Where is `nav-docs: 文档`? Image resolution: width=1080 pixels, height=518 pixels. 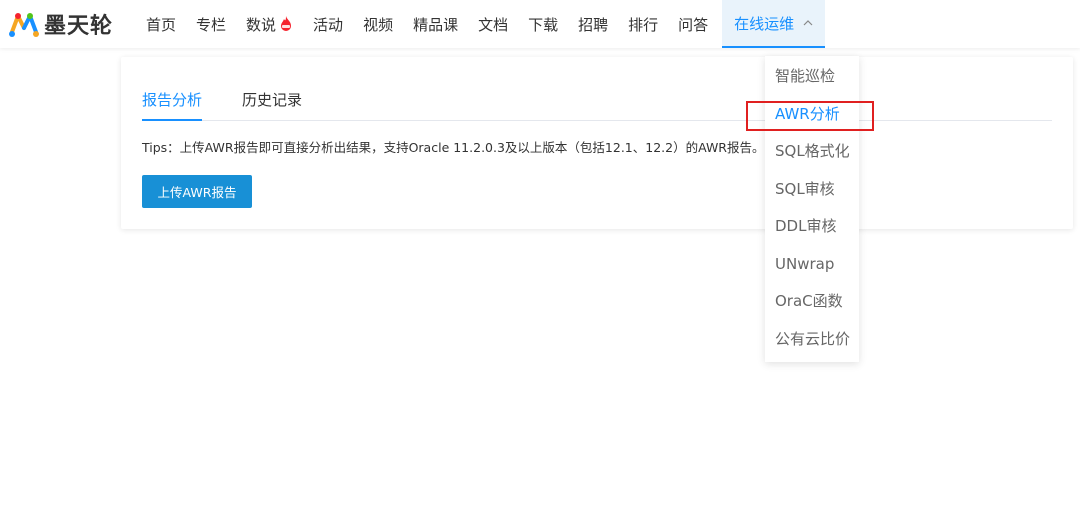
nav-docs: 文档 is located at coordinates (493, 24).